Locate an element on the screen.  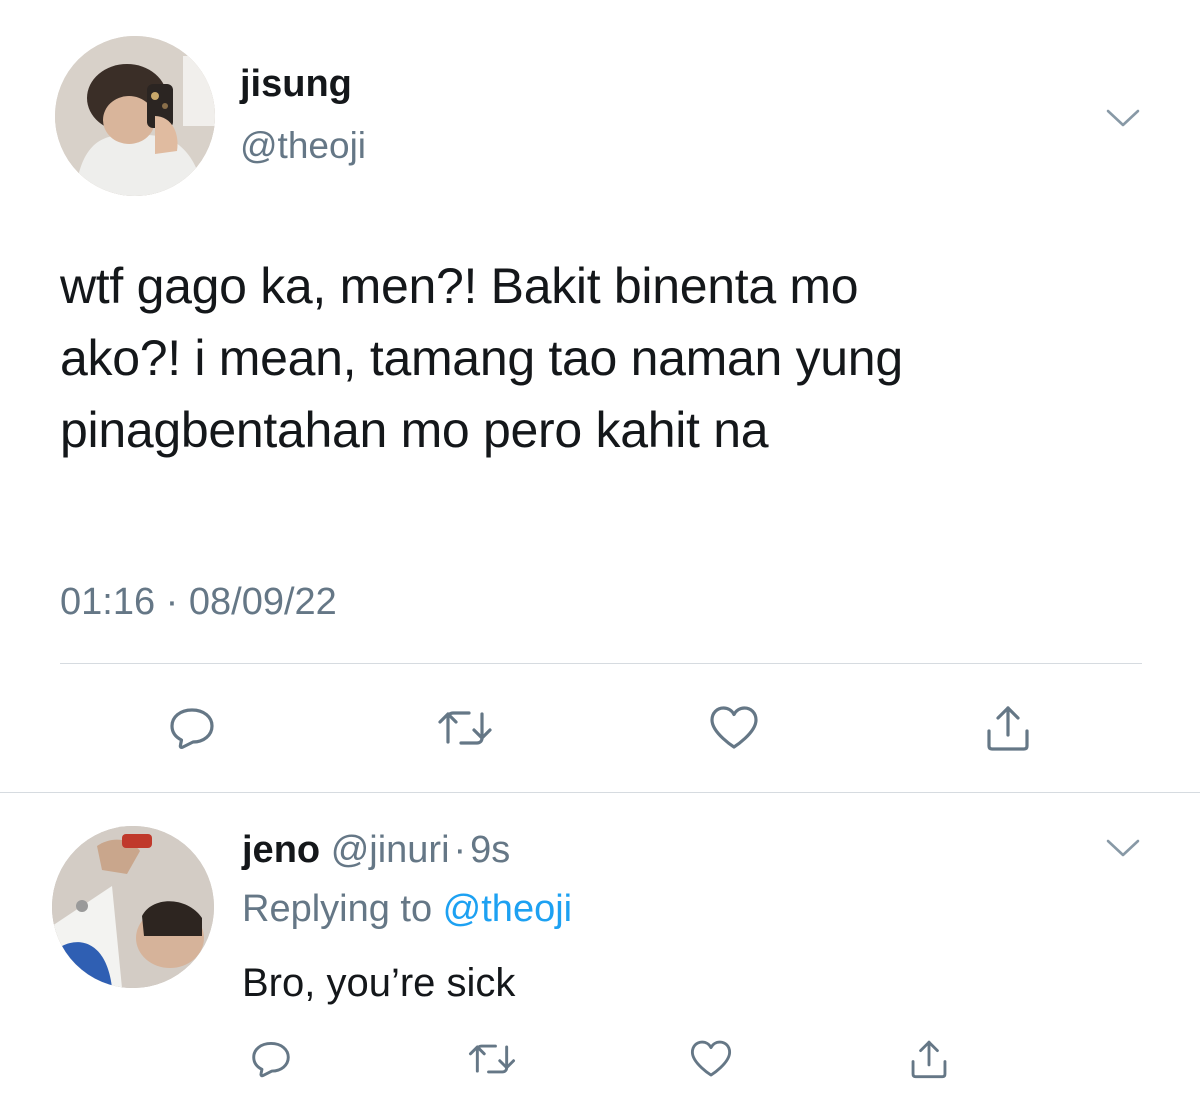
reply-time: 9s is located at coordinates (490, 850).